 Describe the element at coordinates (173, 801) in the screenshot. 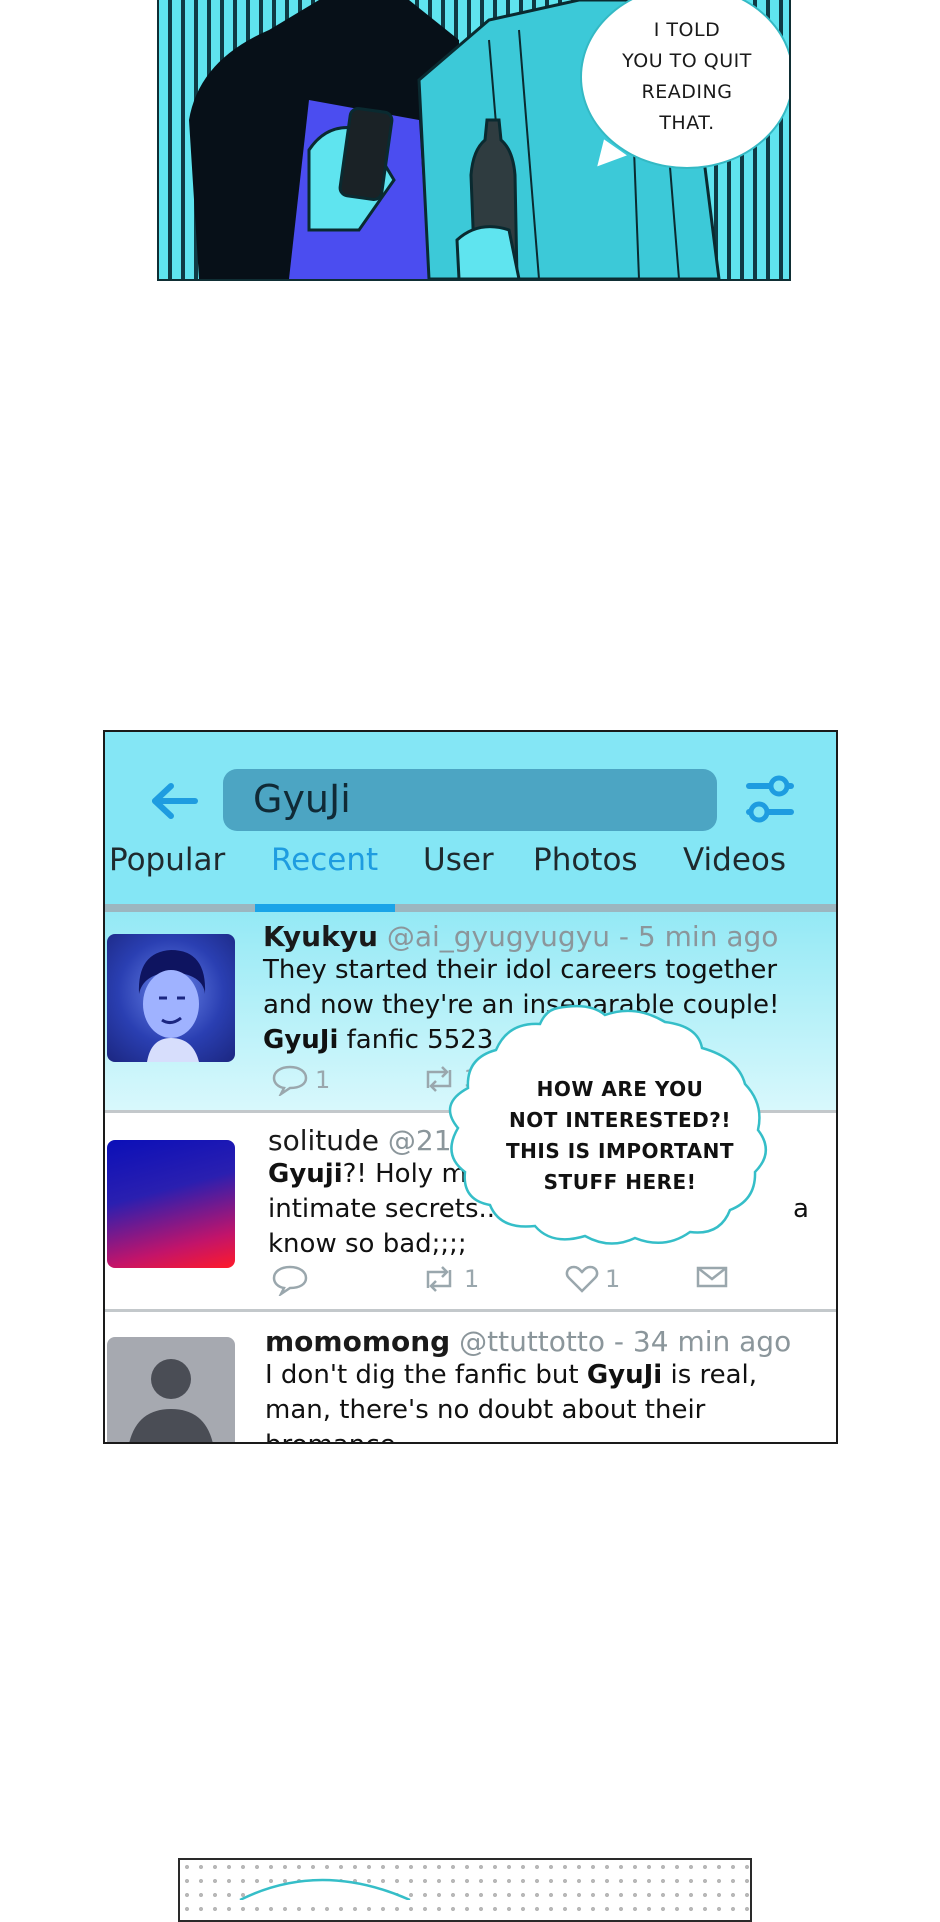

I see `back-arrow-icon` at that location.